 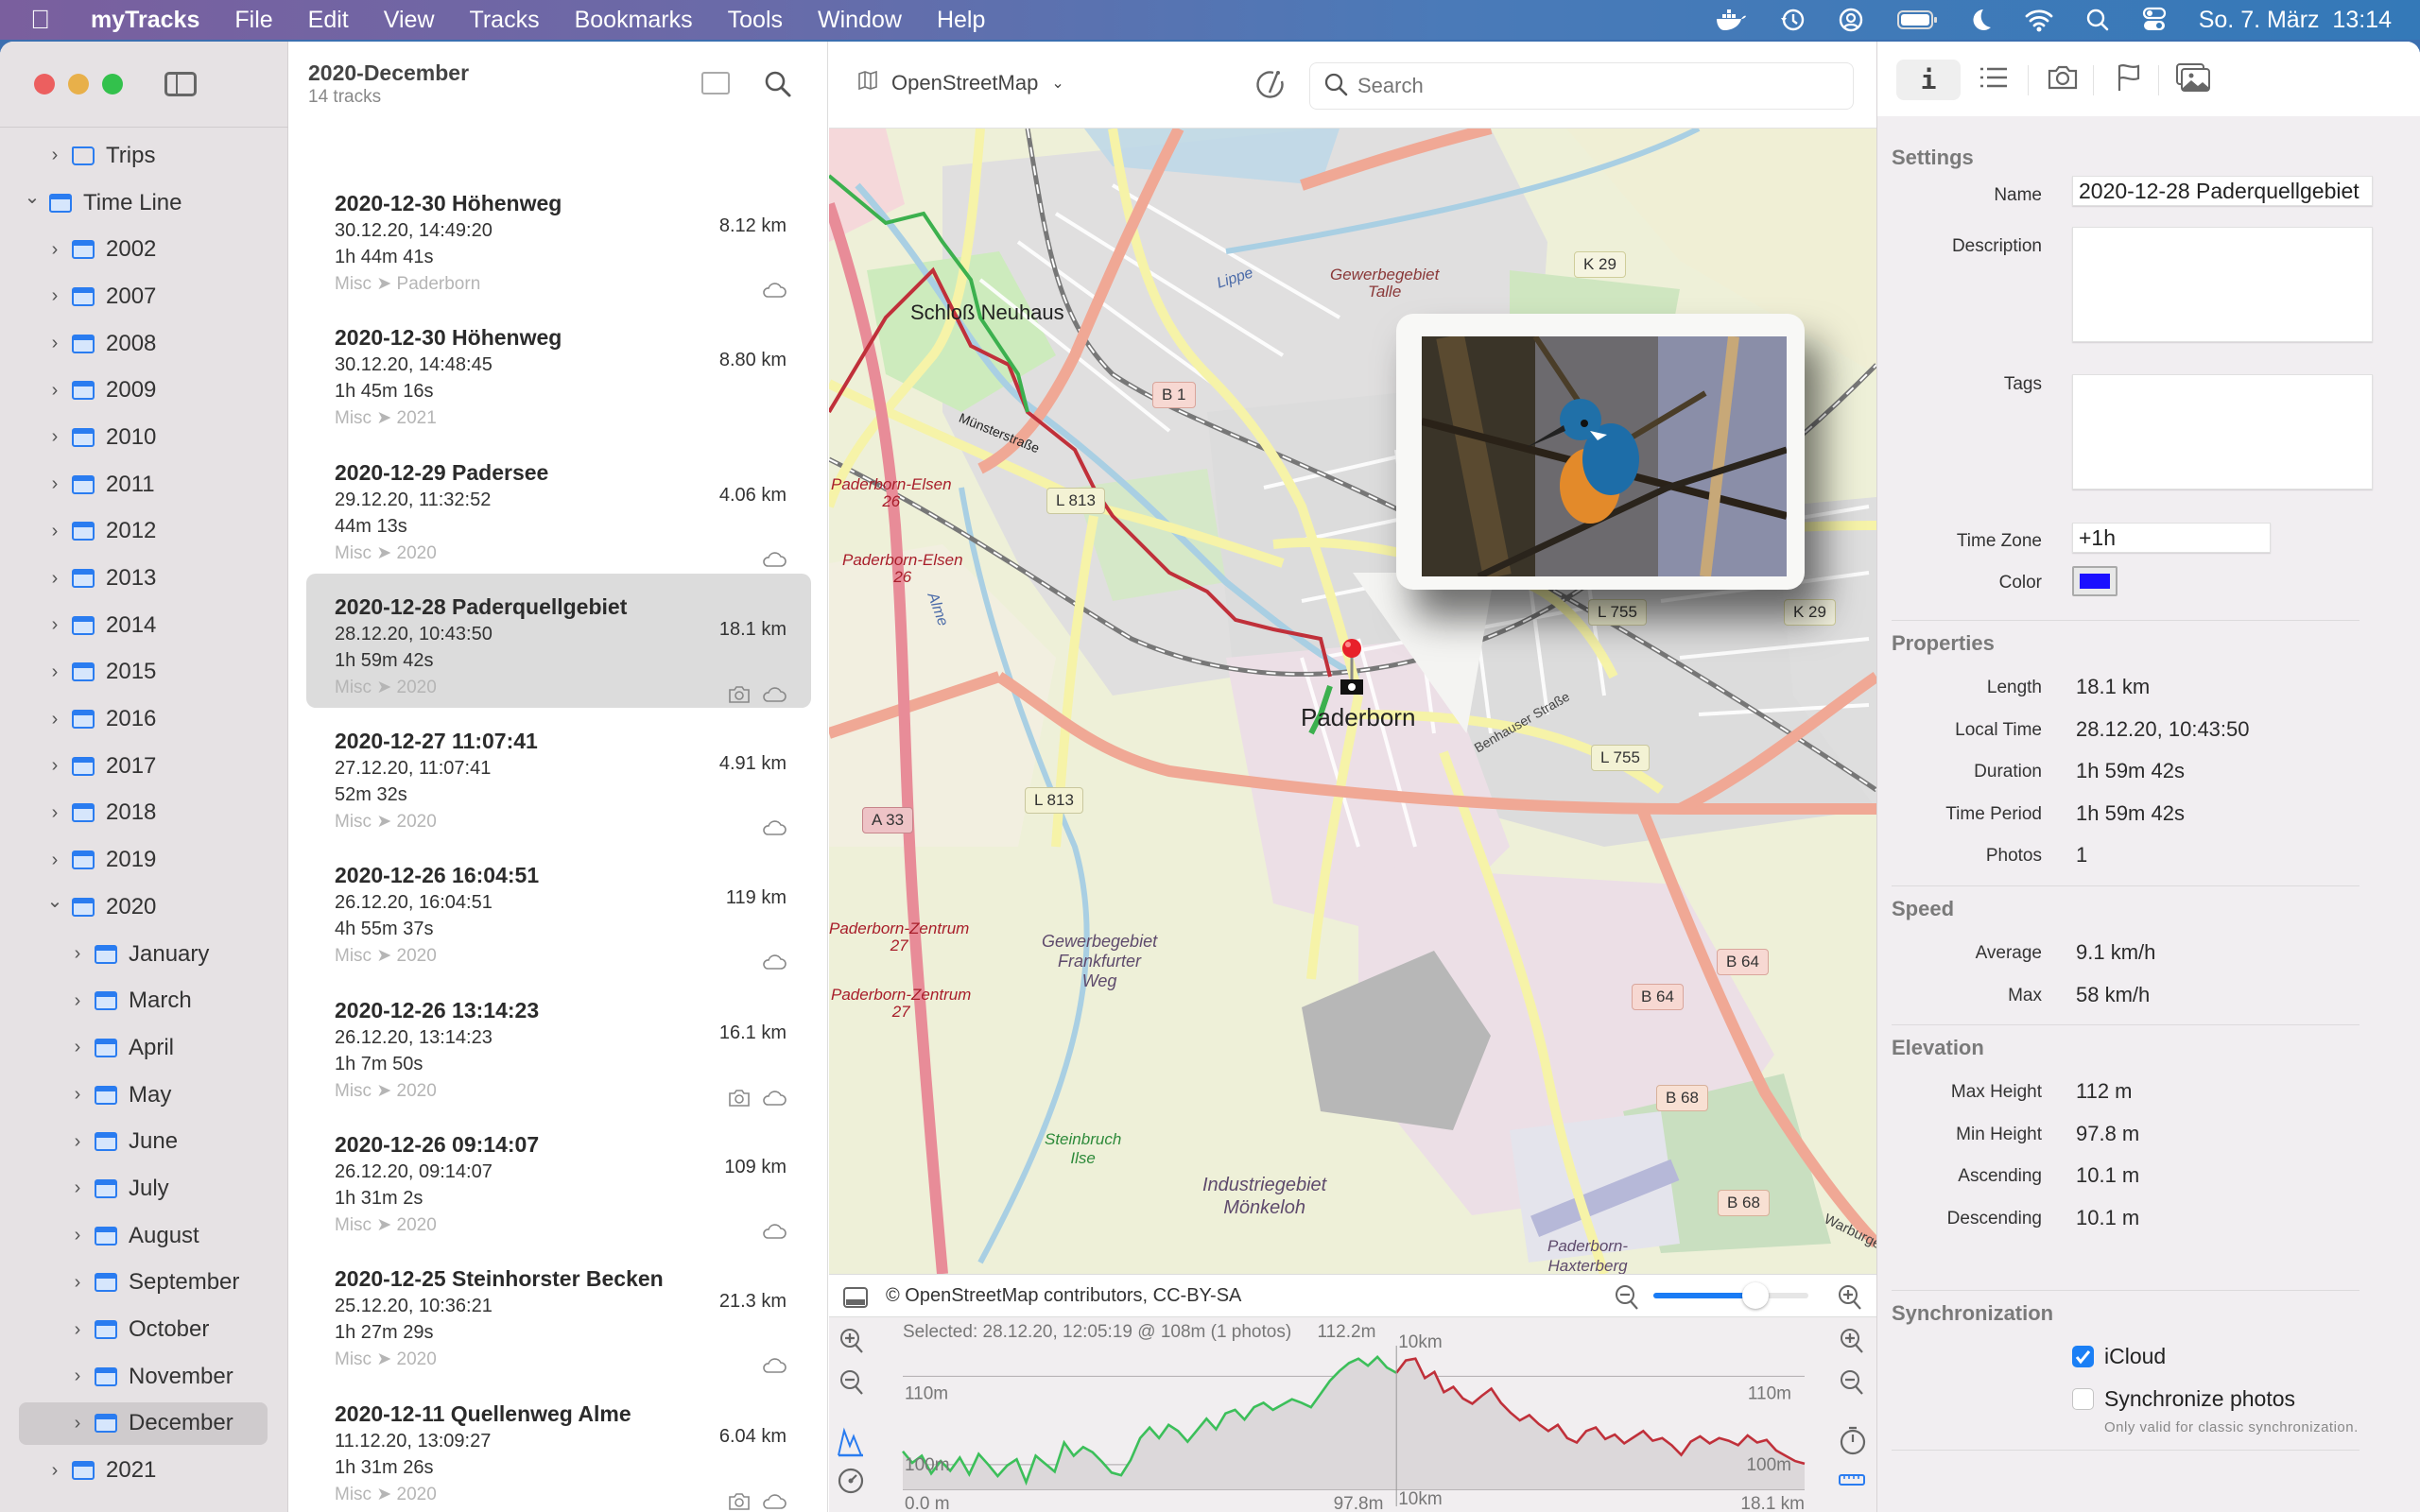 What do you see at coordinates (54, 901) in the screenshot?
I see `chevron-down-icon: ⌄` at bounding box center [54, 901].